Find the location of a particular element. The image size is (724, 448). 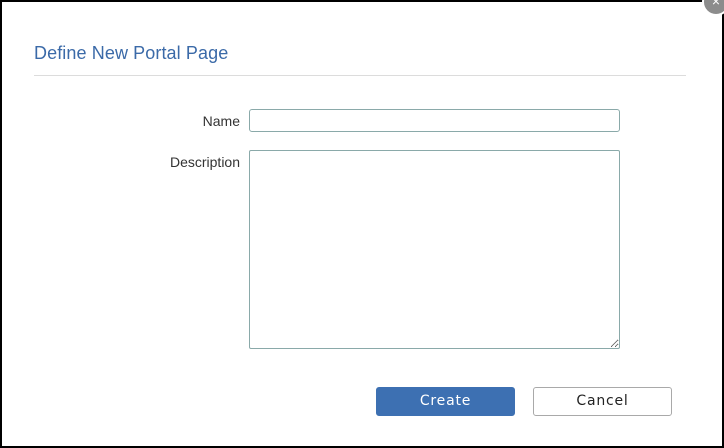

create-button: Create is located at coordinates (445, 401).